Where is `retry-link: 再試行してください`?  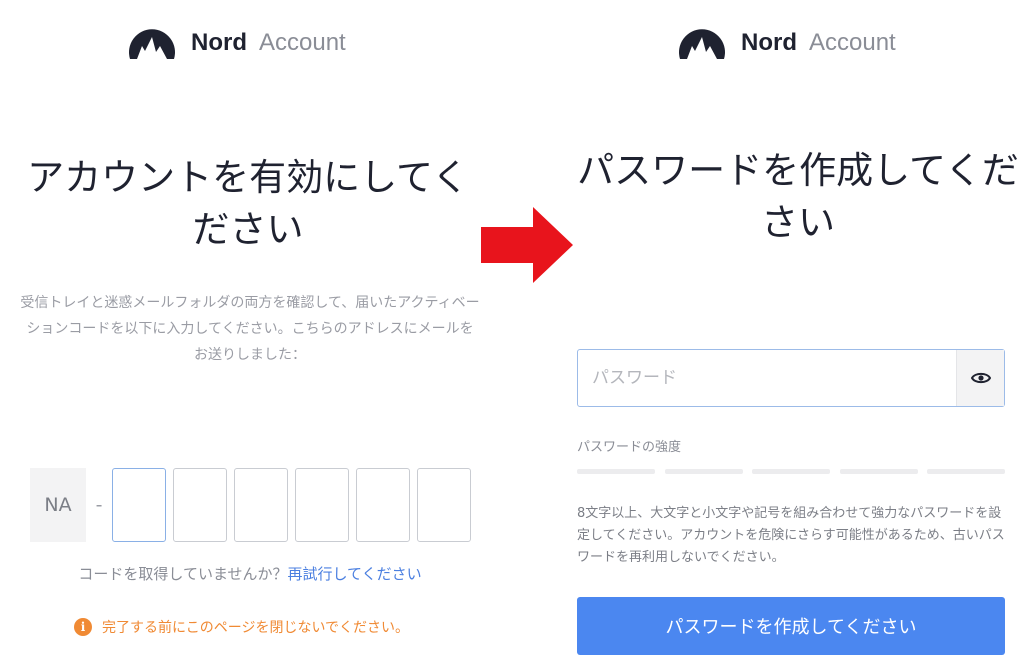
retry-link: 再試行してください is located at coordinates (355, 574).